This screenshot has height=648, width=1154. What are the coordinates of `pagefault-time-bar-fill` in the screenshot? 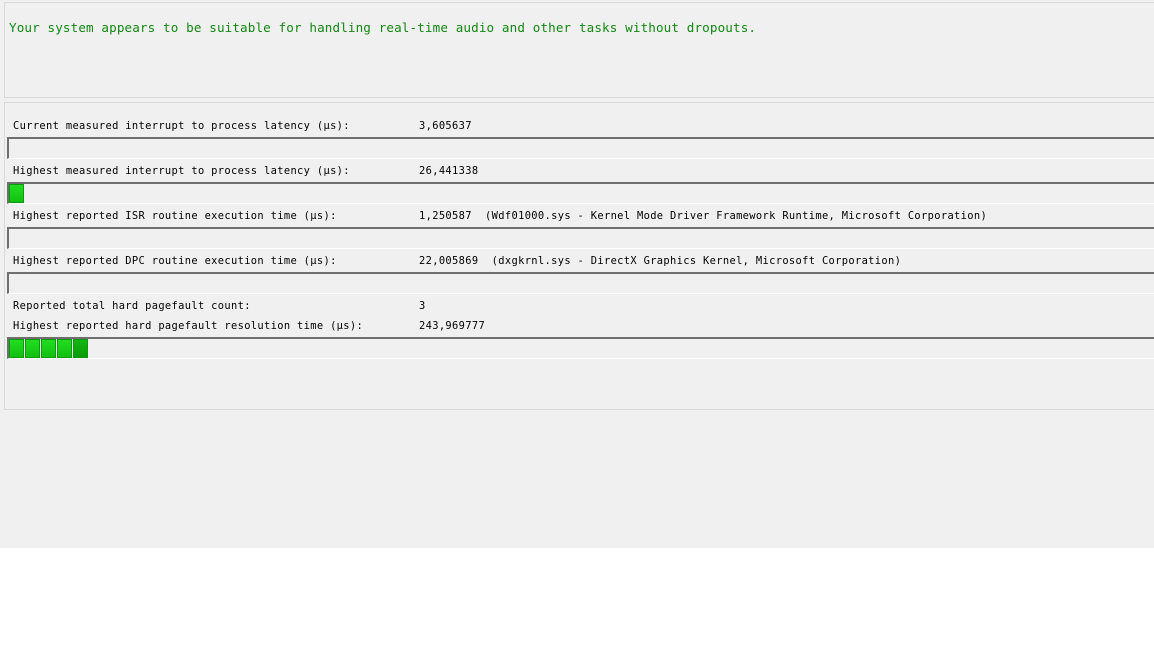 It's located at (49, 348).